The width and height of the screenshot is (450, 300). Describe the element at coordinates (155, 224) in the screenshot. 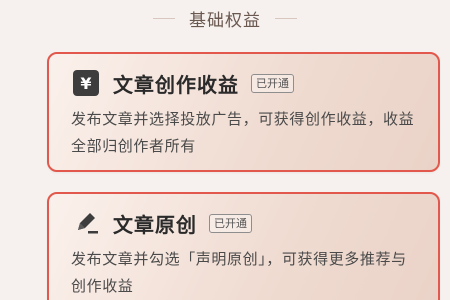

I see `card-title: 文章原创` at that location.